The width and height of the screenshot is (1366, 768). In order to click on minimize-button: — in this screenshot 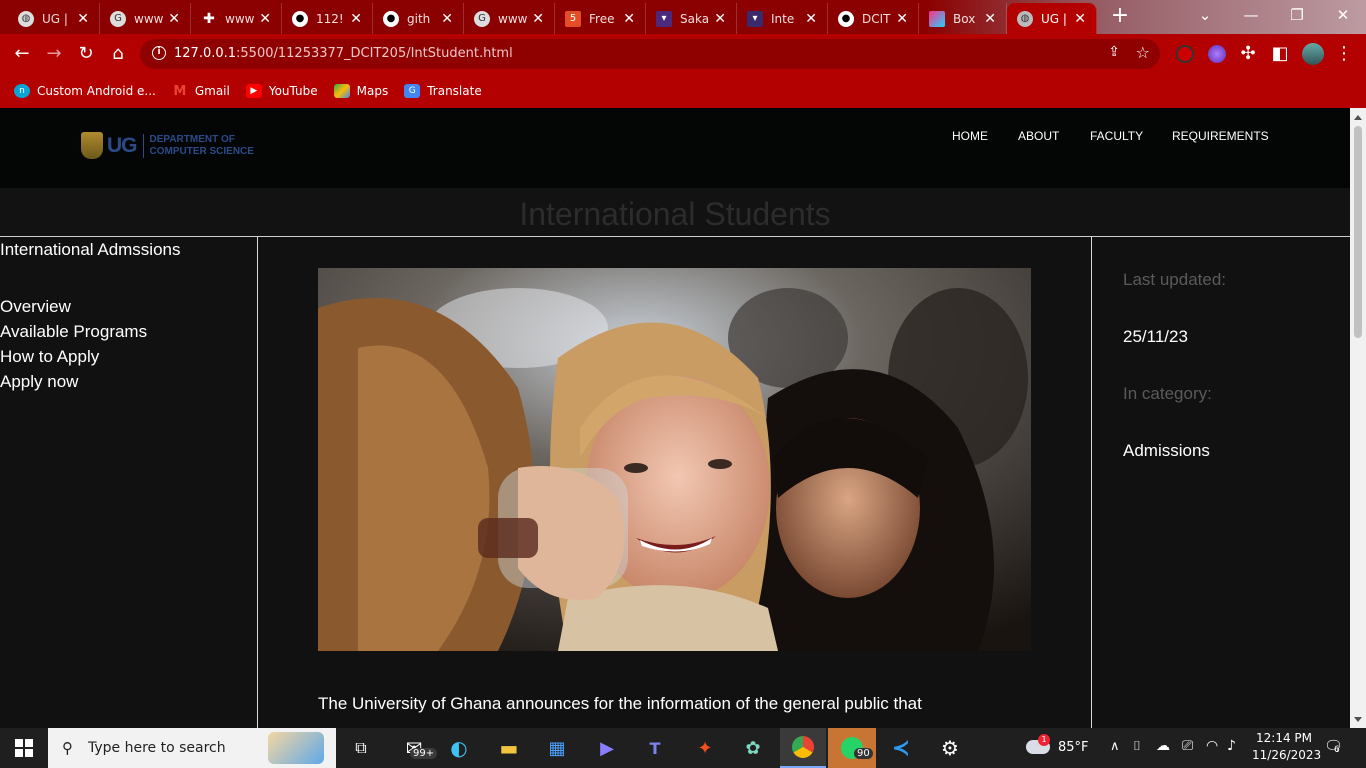, I will do `click(1251, 15)`.